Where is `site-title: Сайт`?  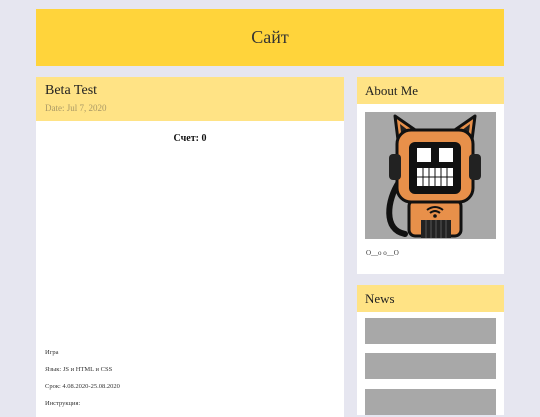 site-title: Сайт is located at coordinates (270, 37).